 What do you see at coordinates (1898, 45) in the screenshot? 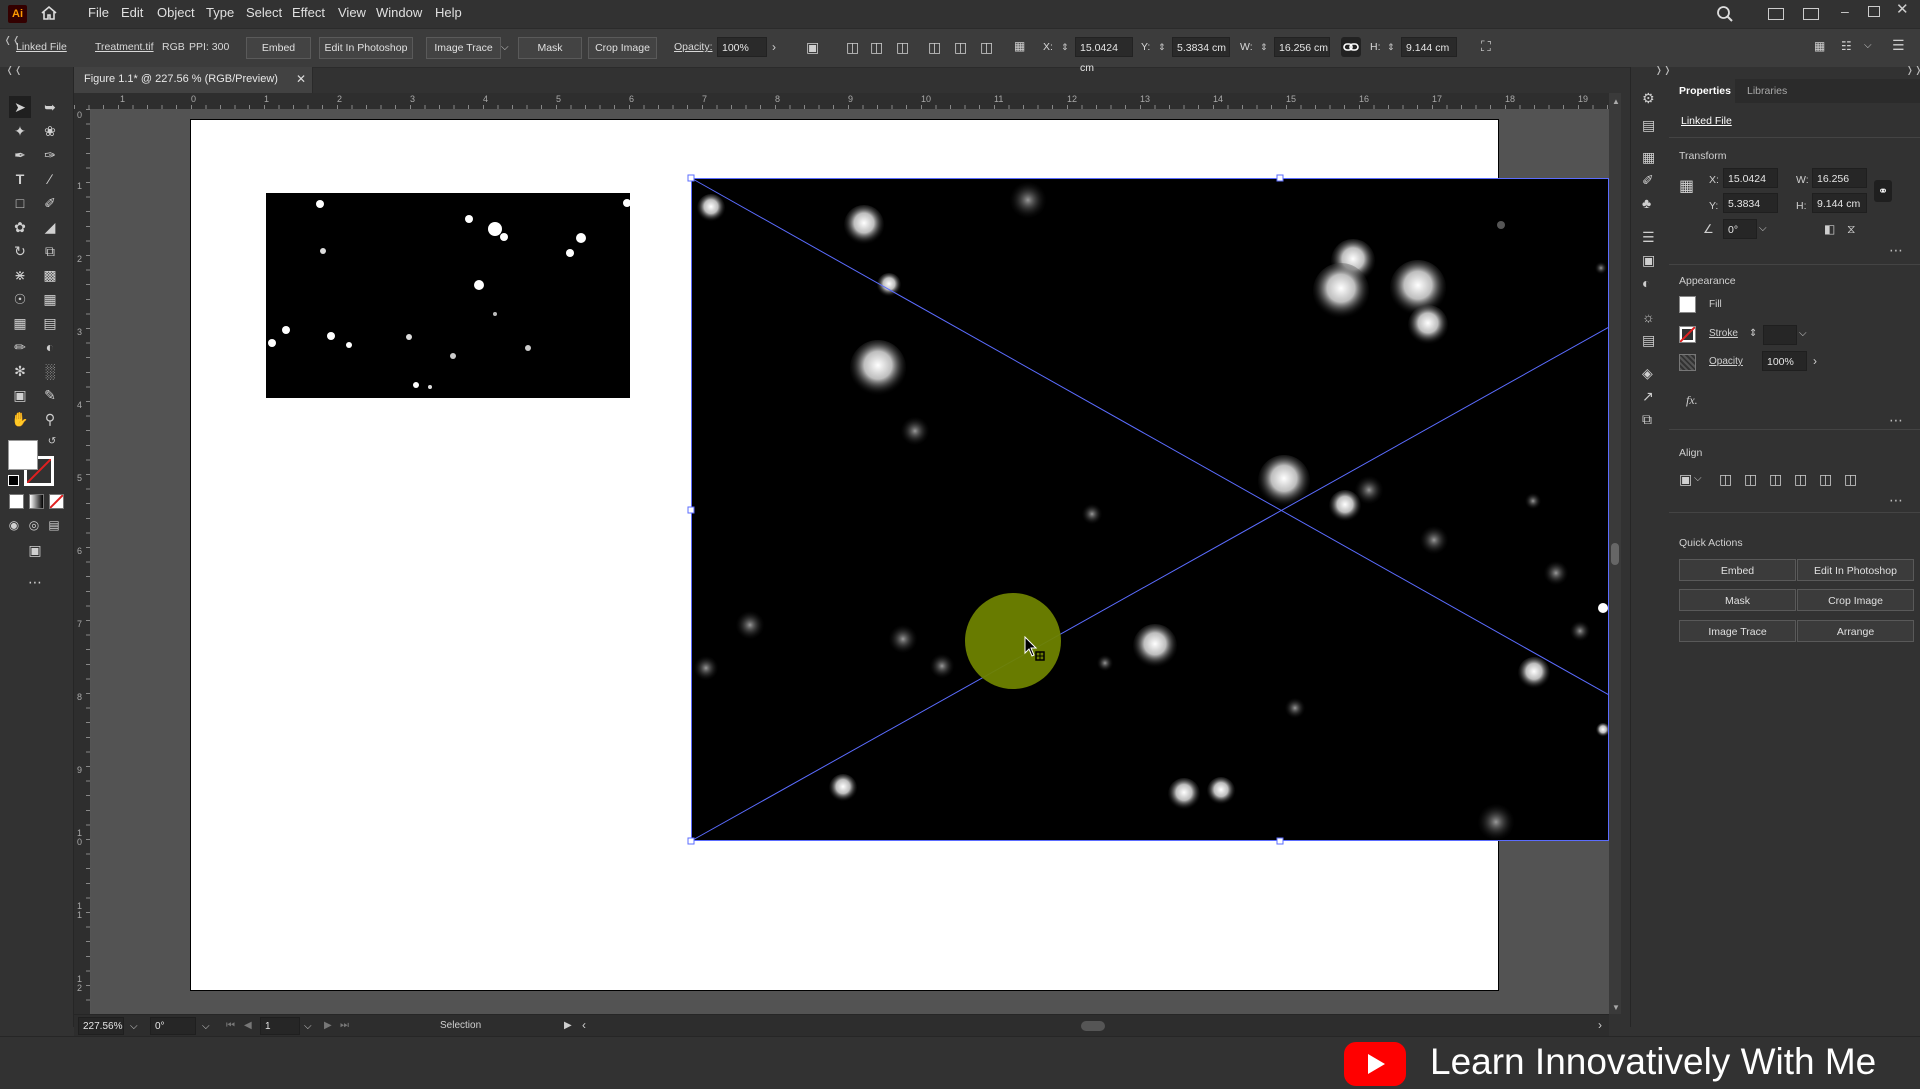
I see `overflow-menu-icon: ☰` at bounding box center [1898, 45].